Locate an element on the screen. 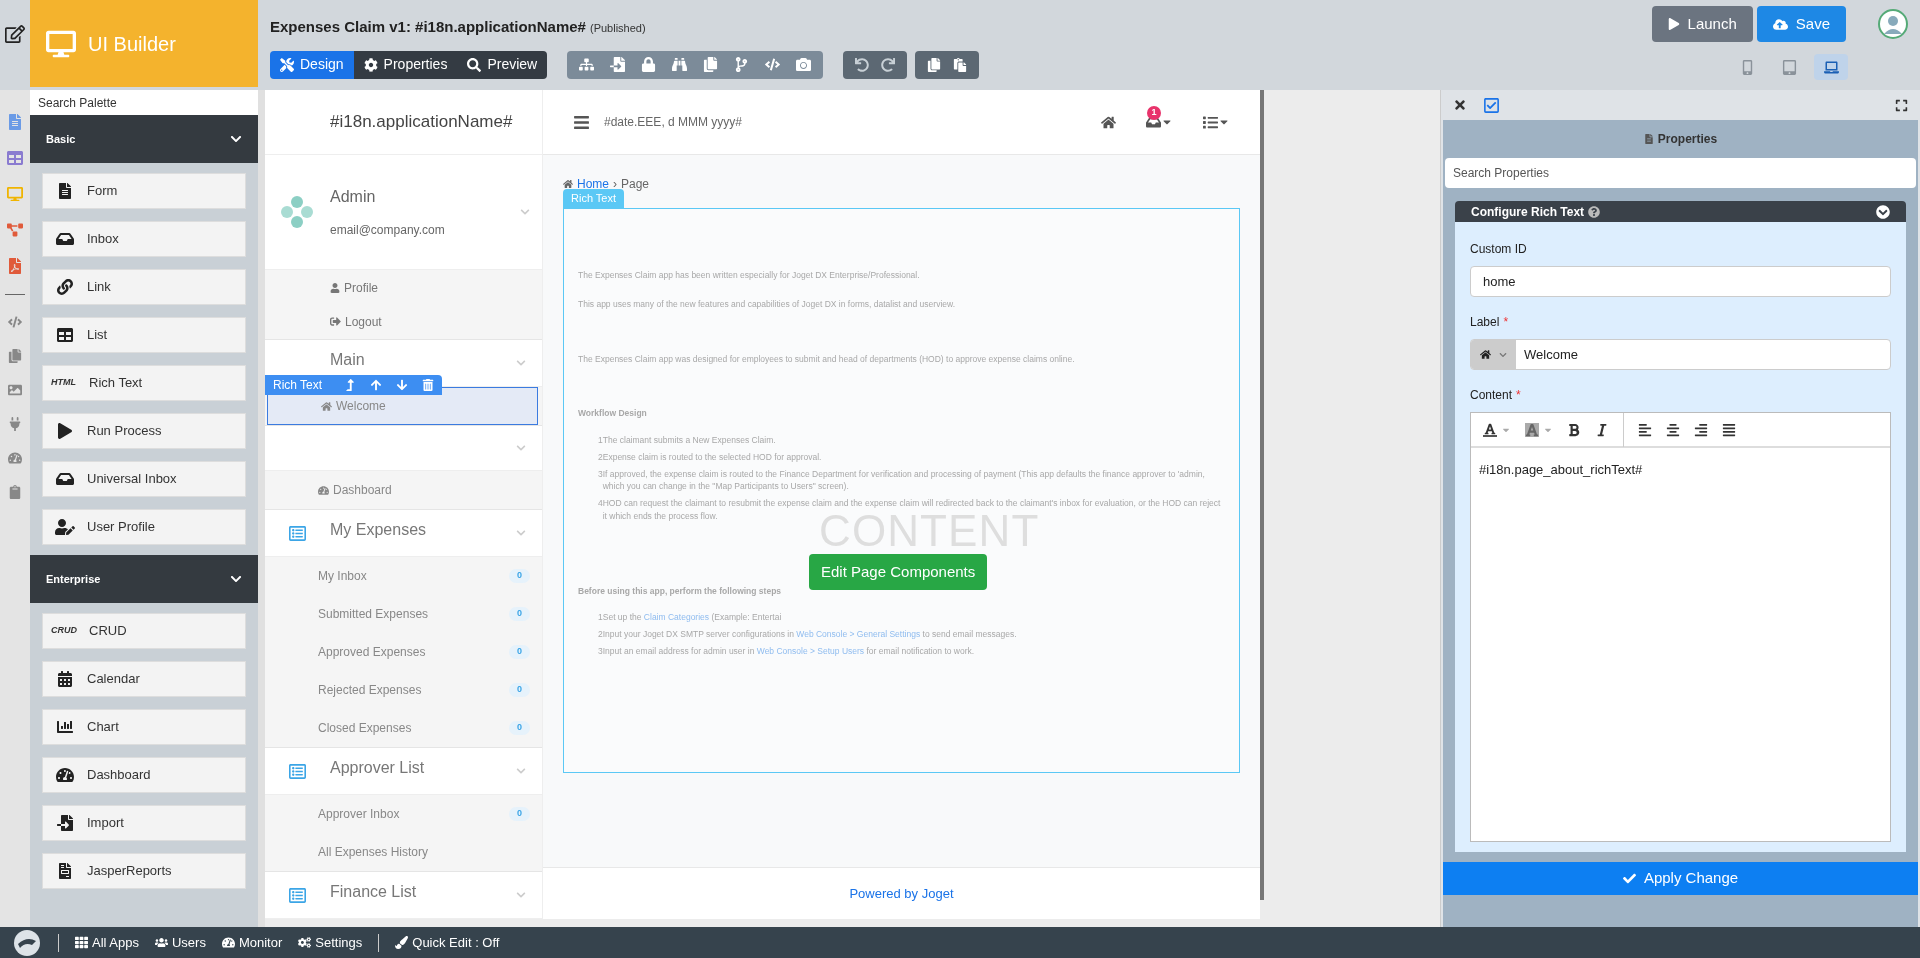 The height and width of the screenshot is (958, 1920). close-icon is located at coordinates (1460, 105).